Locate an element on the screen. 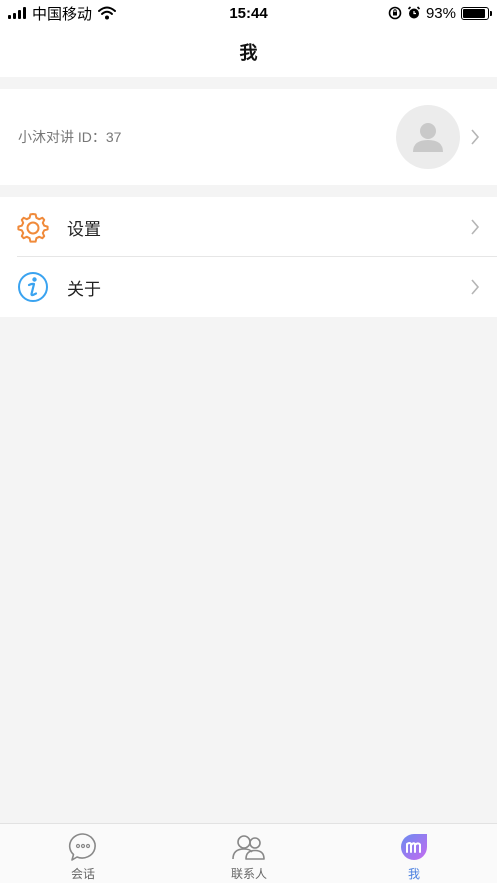 This screenshot has width=497, height=883. info-icon is located at coordinates (33, 287).